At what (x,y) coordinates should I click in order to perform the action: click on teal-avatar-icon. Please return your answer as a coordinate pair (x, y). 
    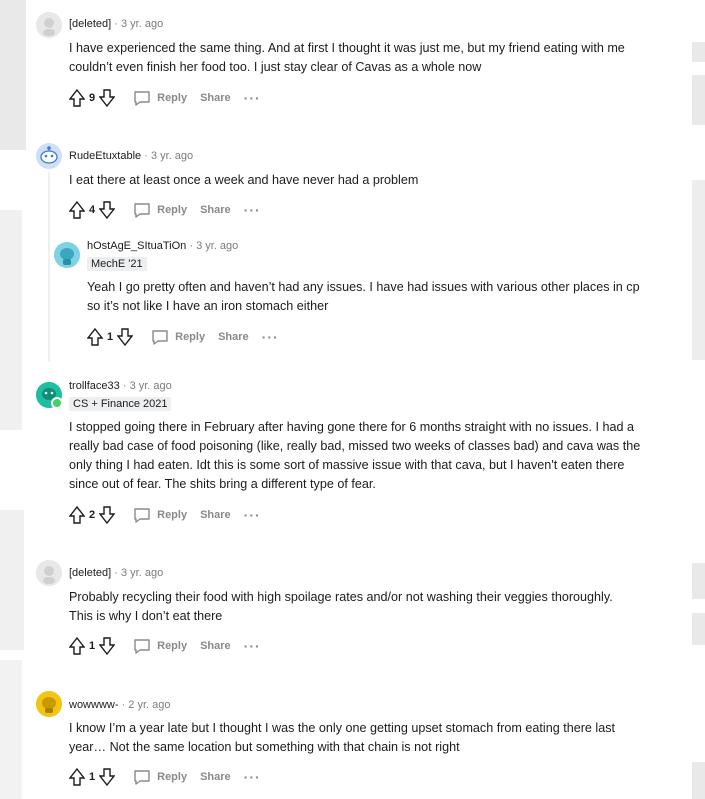
    Looking at the image, I should click on (67, 255).